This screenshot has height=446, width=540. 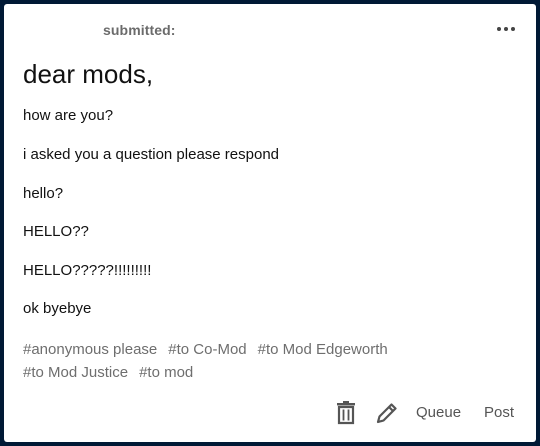 I want to click on pencil-icon, so click(x=386, y=413).